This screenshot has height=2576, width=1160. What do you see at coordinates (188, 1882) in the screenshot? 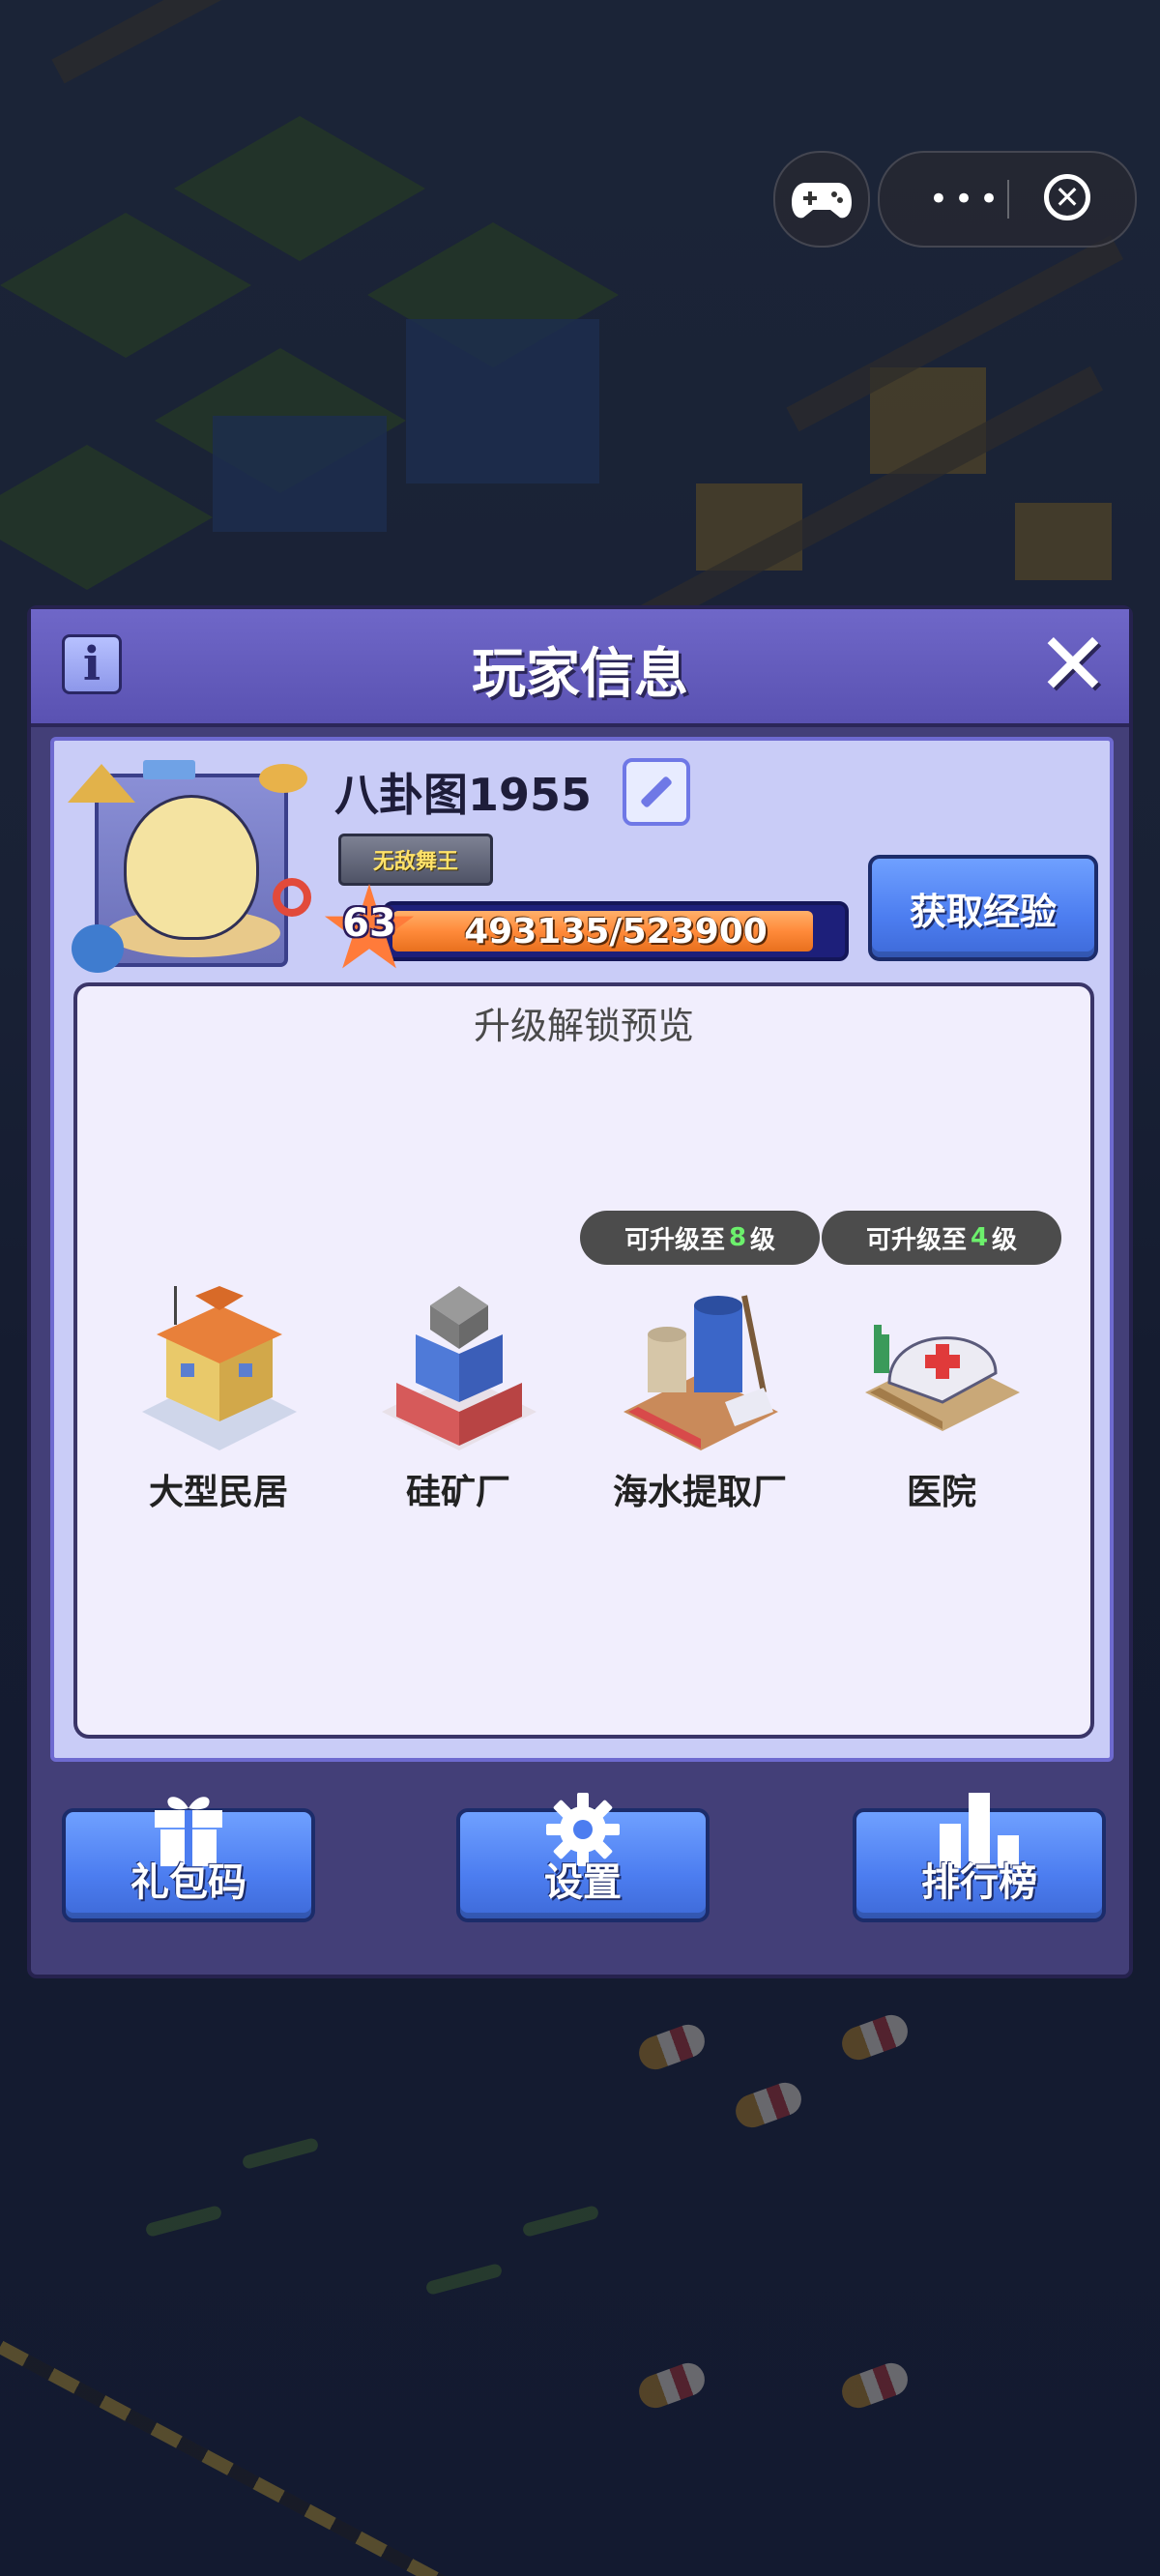
I see `gift-code-label: 礼包码` at bounding box center [188, 1882].